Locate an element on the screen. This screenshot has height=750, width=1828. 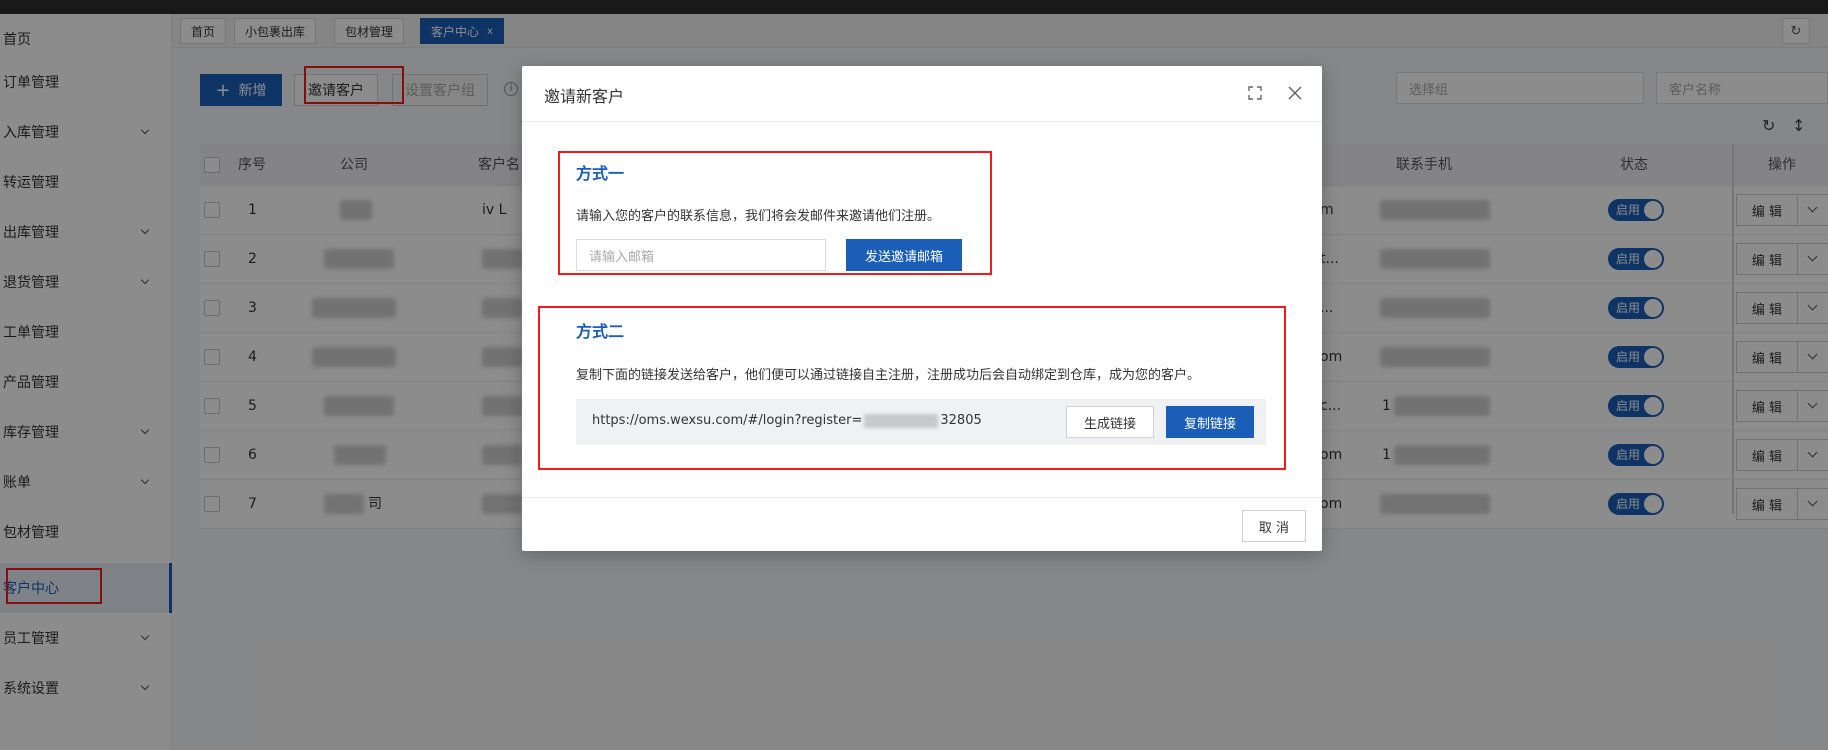
cancel-button: 取 消 is located at coordinates (1274, 526).